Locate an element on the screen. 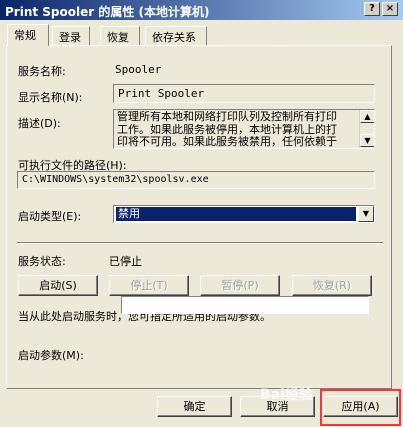 Image resolution: width=403 pixels, height=427 pixels. title-bar: Print Spooler 的属性 (本地计算机) ? × is located at coordinates (201, 10).